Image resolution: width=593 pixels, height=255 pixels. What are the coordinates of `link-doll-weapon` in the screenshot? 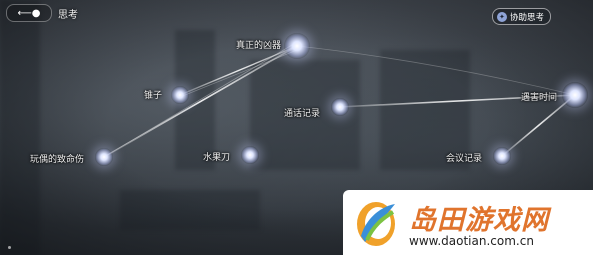 It's located at (200, 101).